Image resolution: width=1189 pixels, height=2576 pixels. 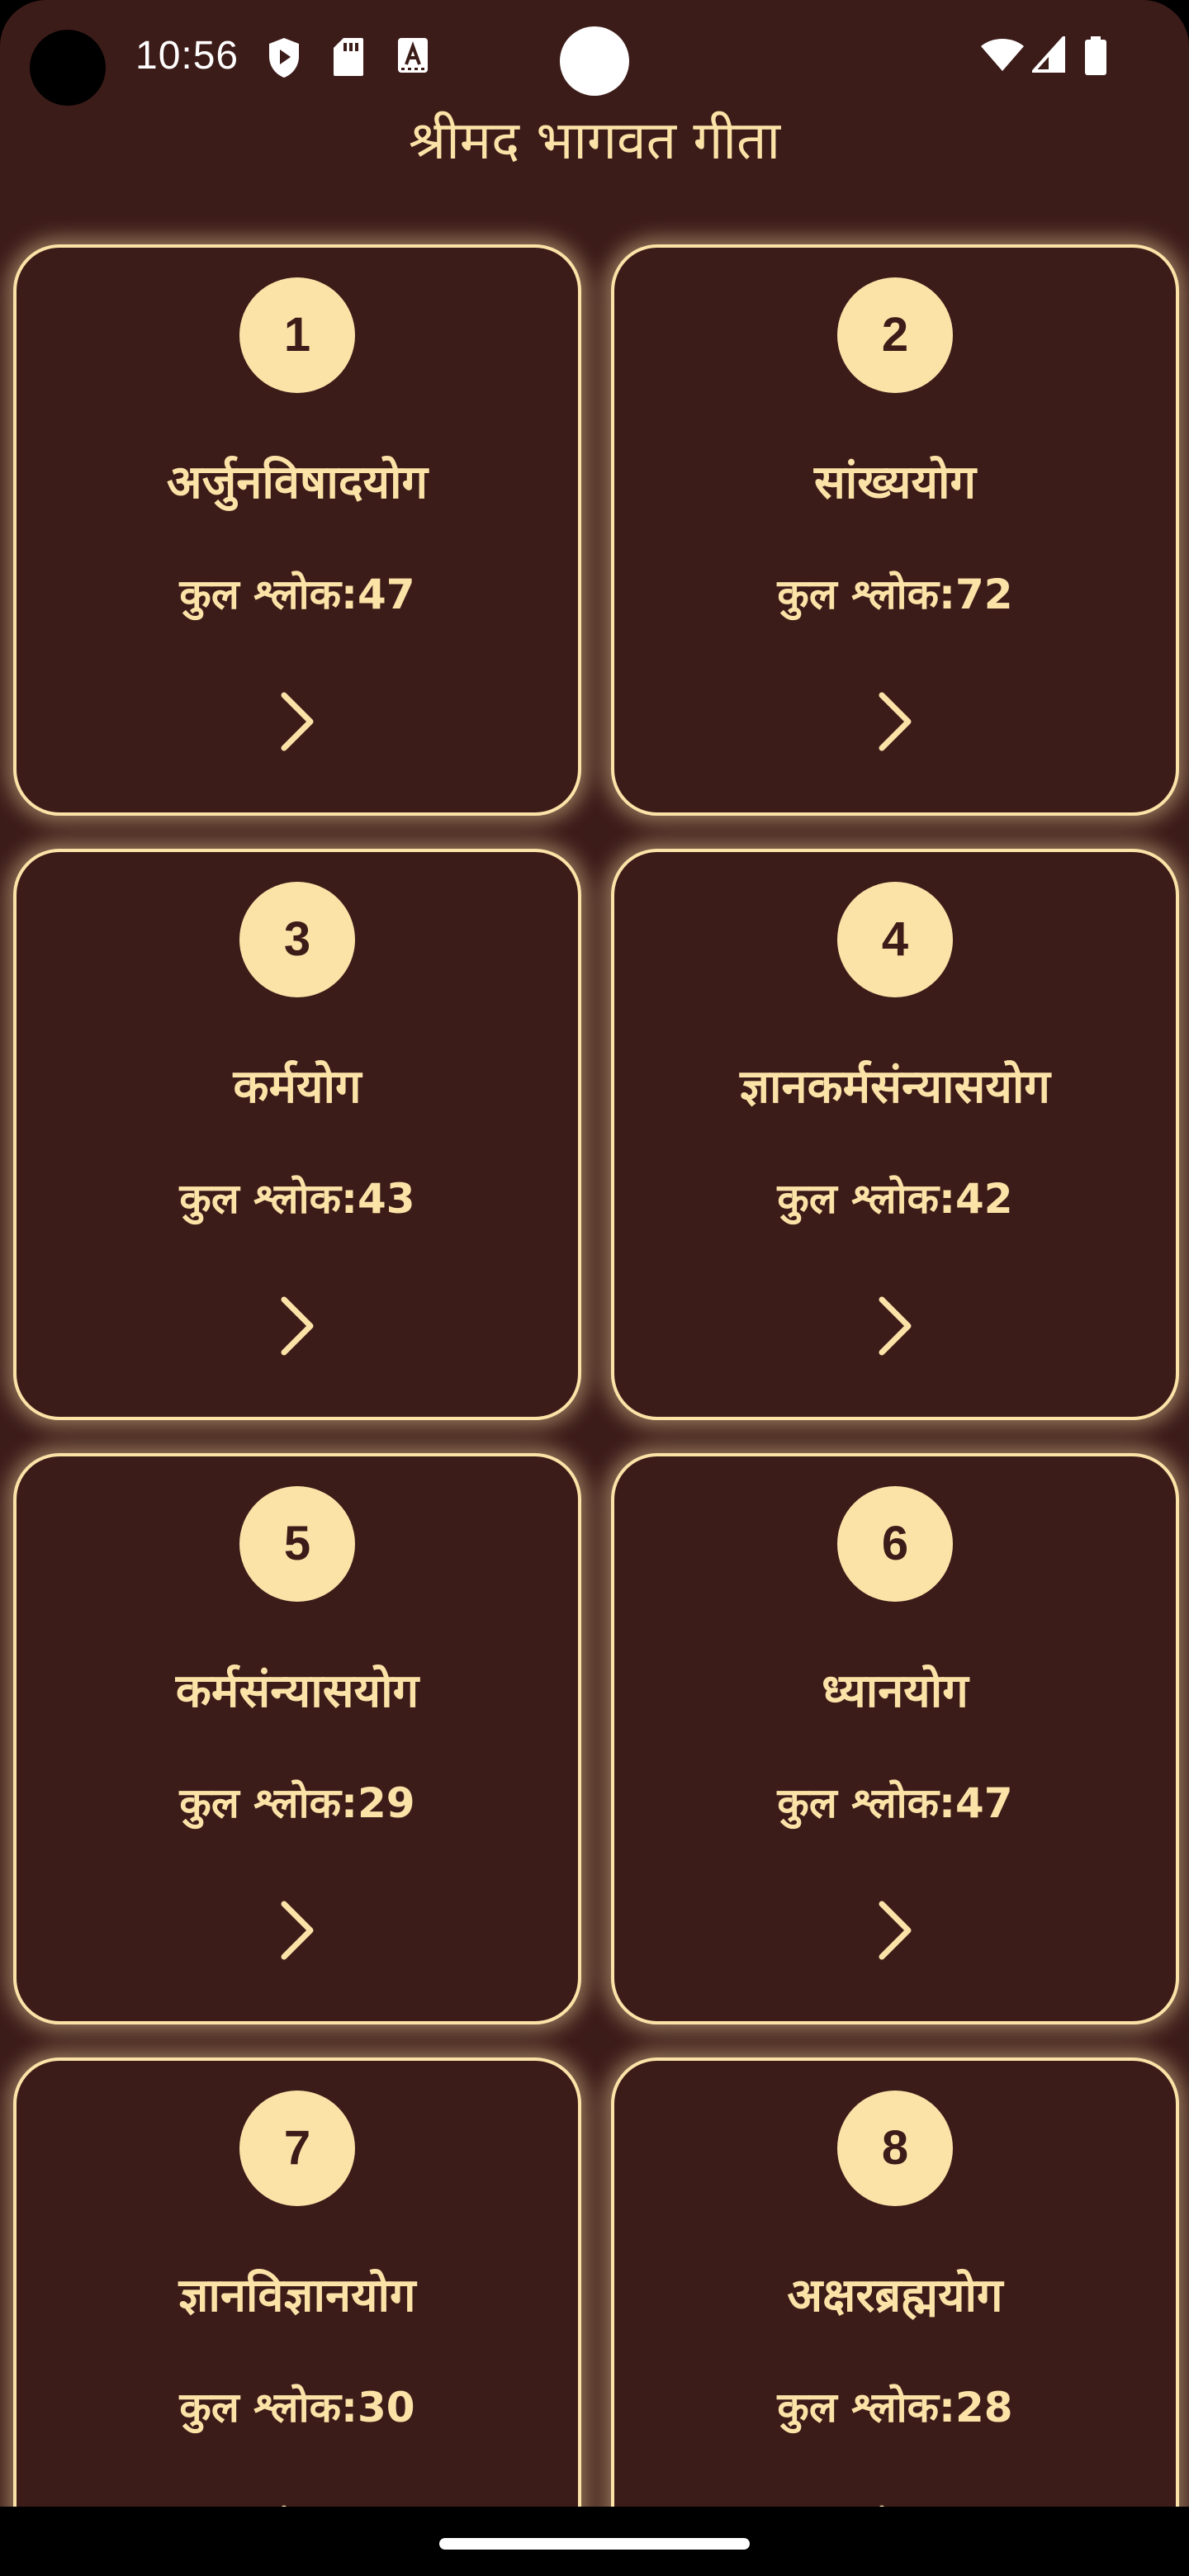 What do you see at coordinates (297, 939) in the screenshot?
I see `chapter-number-badge: 3` at bounding box center [297, 939].